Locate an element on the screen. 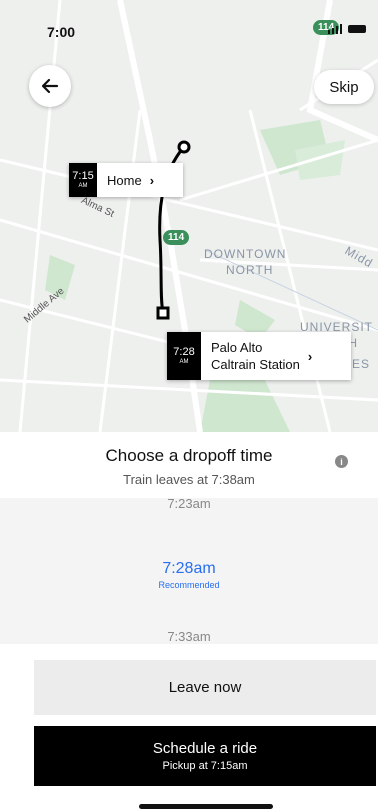 Image resolution: width=378 pixels, height=810 pixels. area-label-downtown: DOWNTOWN is located at coordinates (245, 254).